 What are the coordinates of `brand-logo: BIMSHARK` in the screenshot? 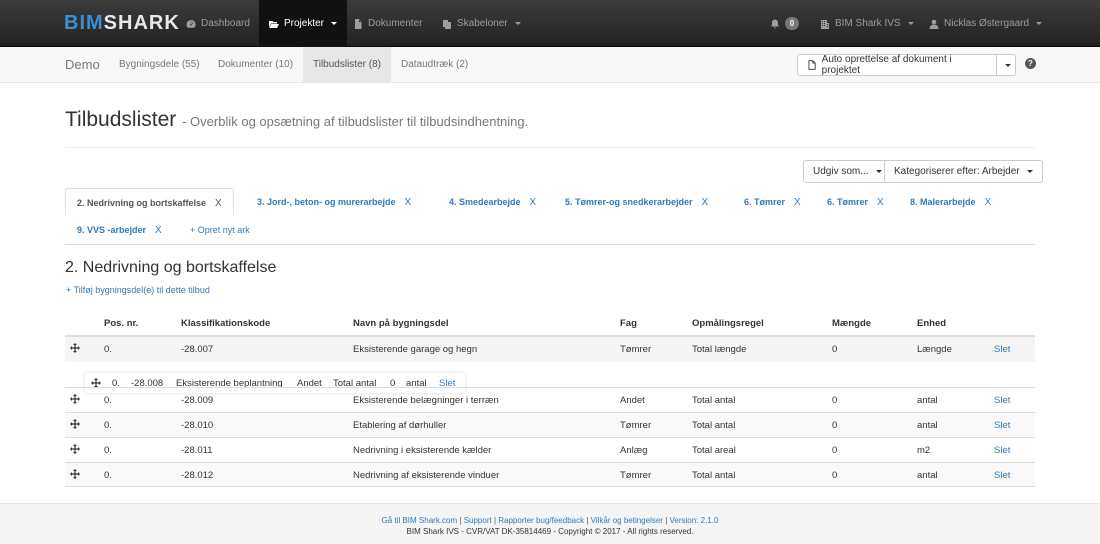 It's located at (122, 23).